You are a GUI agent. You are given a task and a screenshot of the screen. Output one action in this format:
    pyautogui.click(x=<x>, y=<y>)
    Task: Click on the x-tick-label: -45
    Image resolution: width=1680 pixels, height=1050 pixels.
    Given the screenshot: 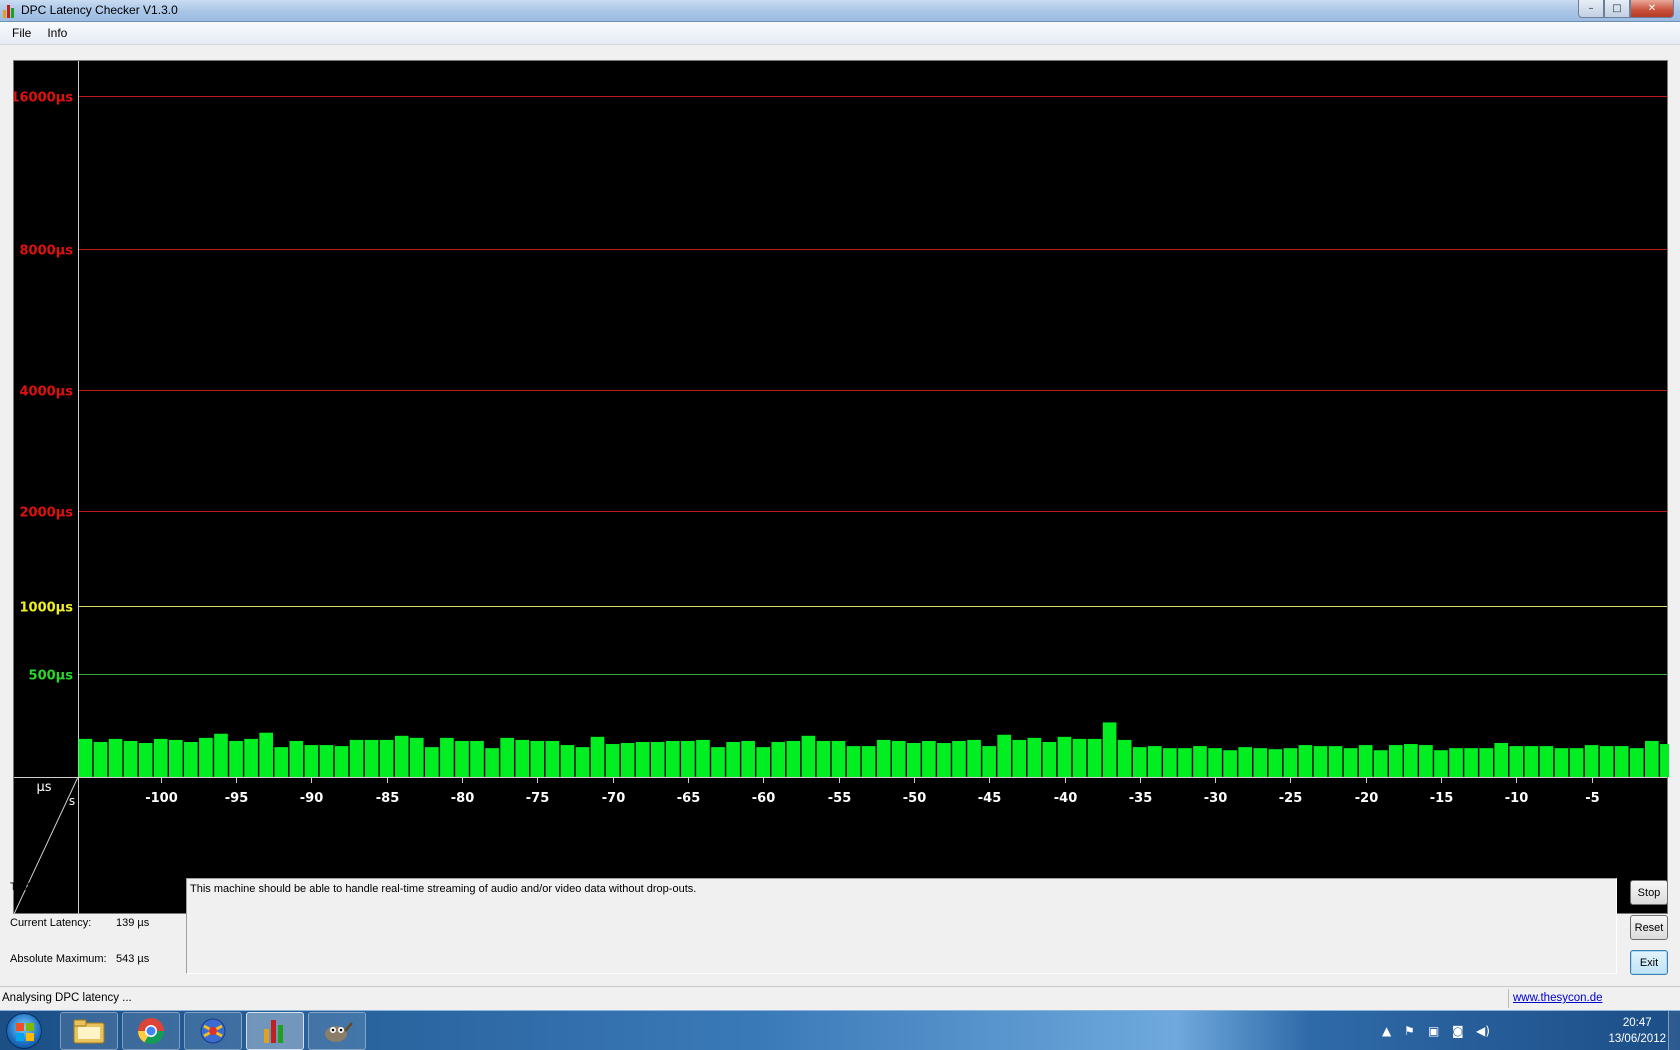 What is the action you would take?
    pyautogui.click(x=990, y=798)
    